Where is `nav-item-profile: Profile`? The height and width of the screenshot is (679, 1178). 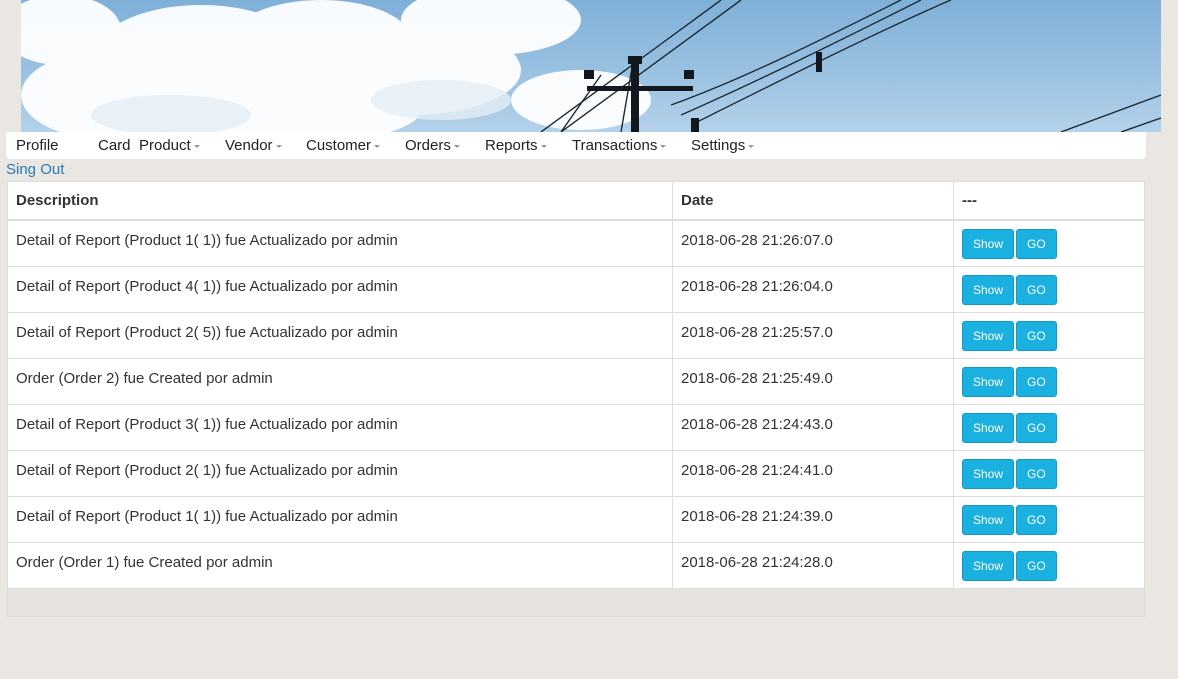
nav-item-profile: Profile is located at coordinates (37, 145).